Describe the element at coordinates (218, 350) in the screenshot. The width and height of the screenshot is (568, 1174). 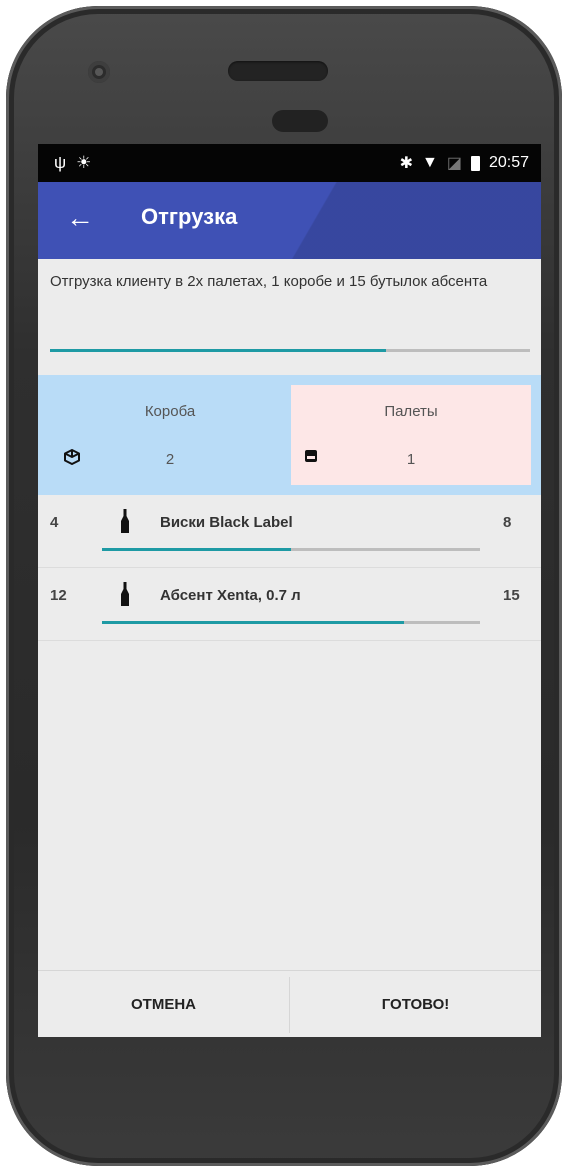
I see `overall-progress-fill` at that location.